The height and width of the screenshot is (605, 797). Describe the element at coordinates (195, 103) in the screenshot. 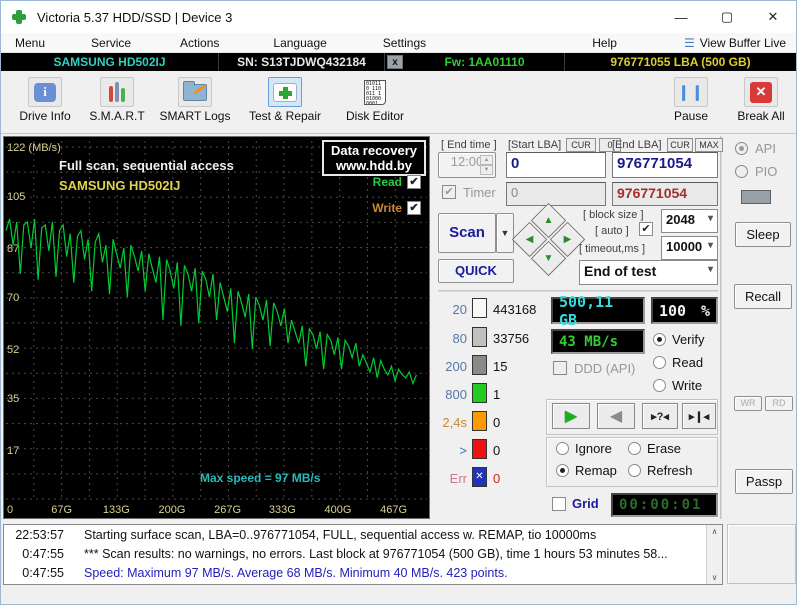

I see `smart-logs-button: SMART Logs` at that location.